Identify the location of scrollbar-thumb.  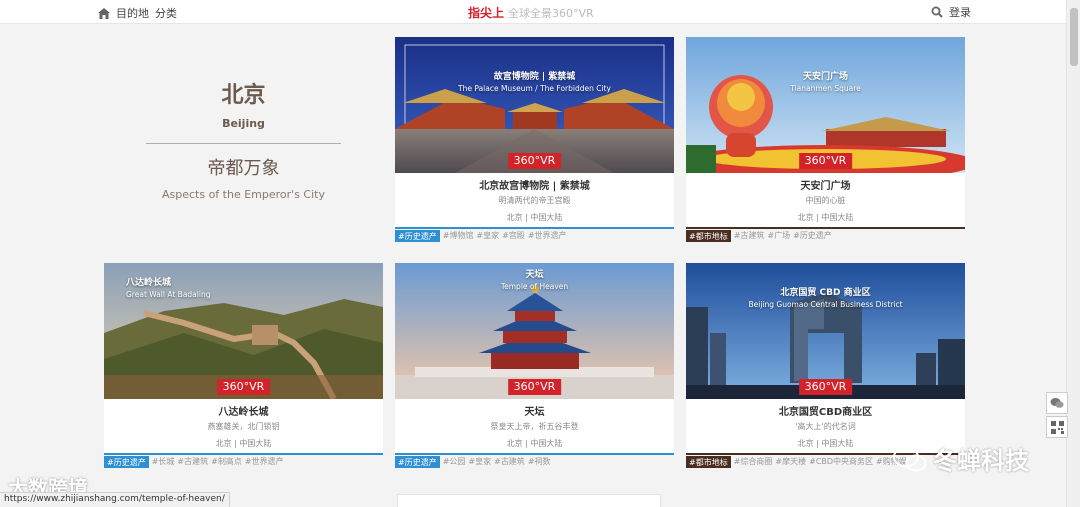
(1074, 37).